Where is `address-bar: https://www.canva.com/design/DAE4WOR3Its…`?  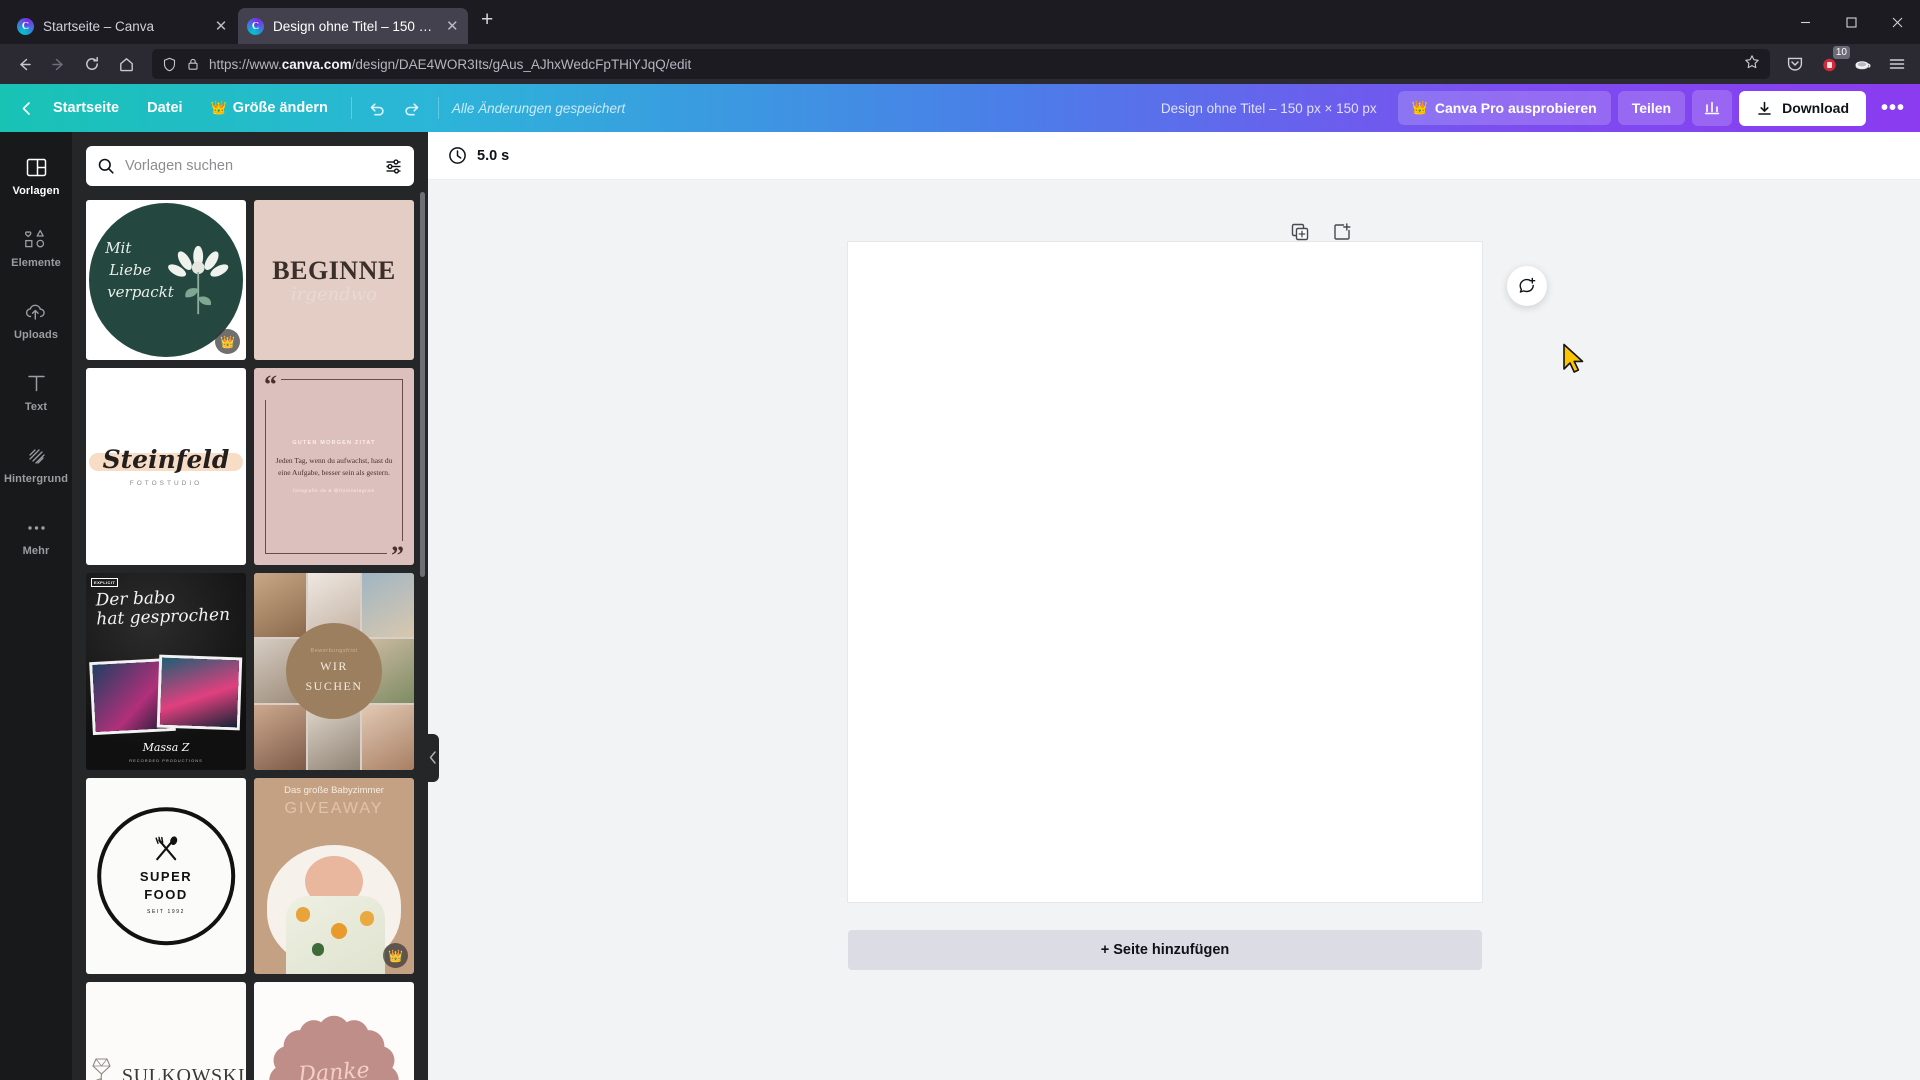
address-bar: https://www.canva.com/design/DAE4WOR3Its… is located at coordinates (961, 64).